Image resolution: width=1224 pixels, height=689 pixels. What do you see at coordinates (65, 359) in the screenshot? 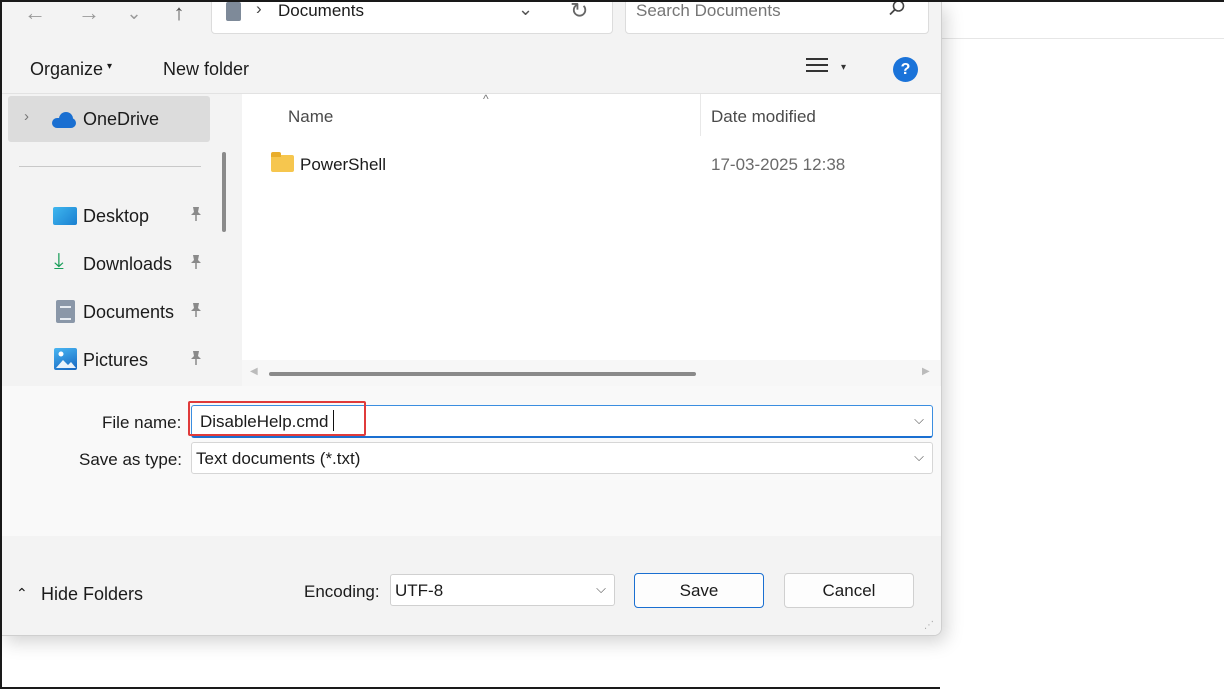
I see `pictures-icon` at bounding box center [65, 359].